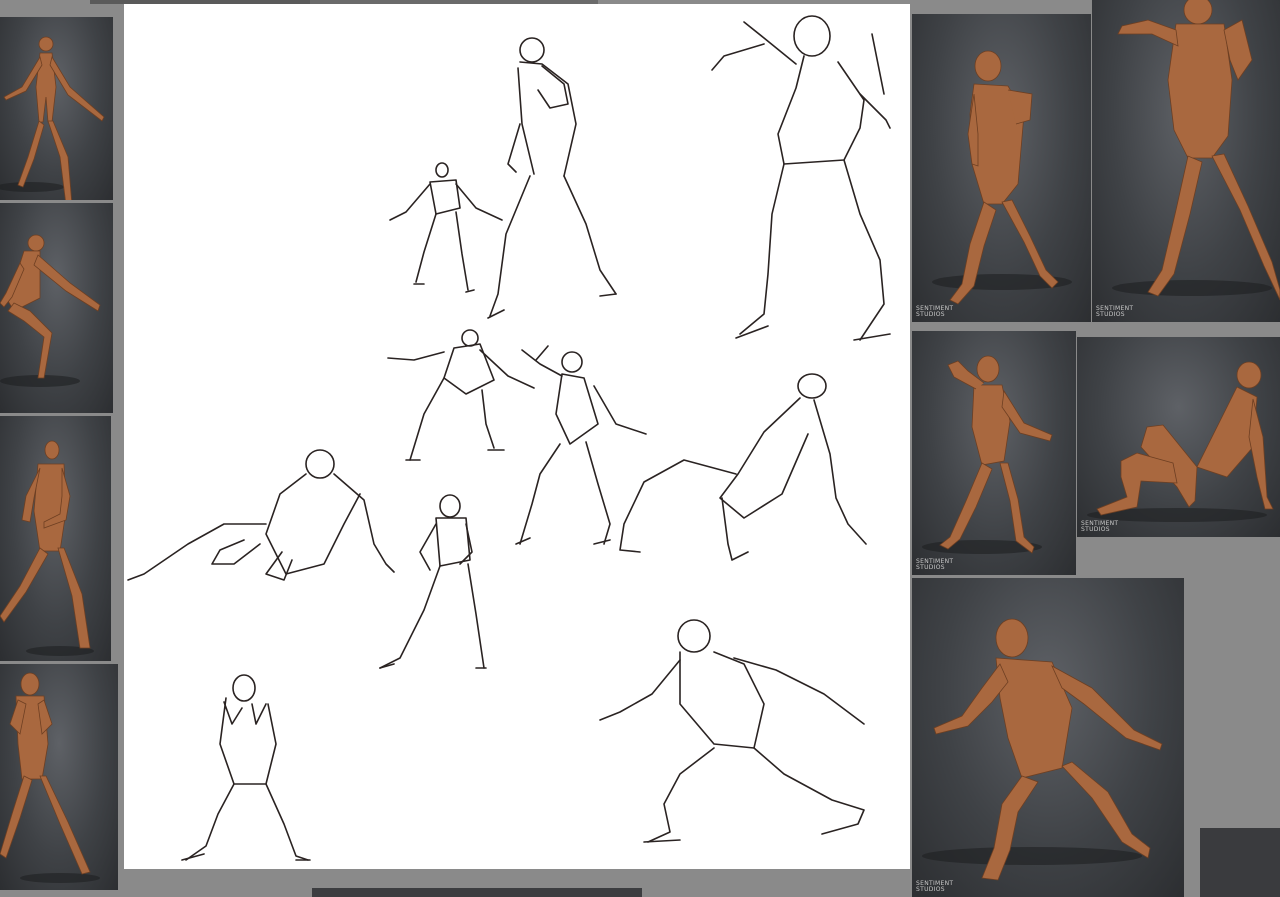  I want to click on reference-photo-5: SENTIMENT STUDIOS, so click(1001, 168).